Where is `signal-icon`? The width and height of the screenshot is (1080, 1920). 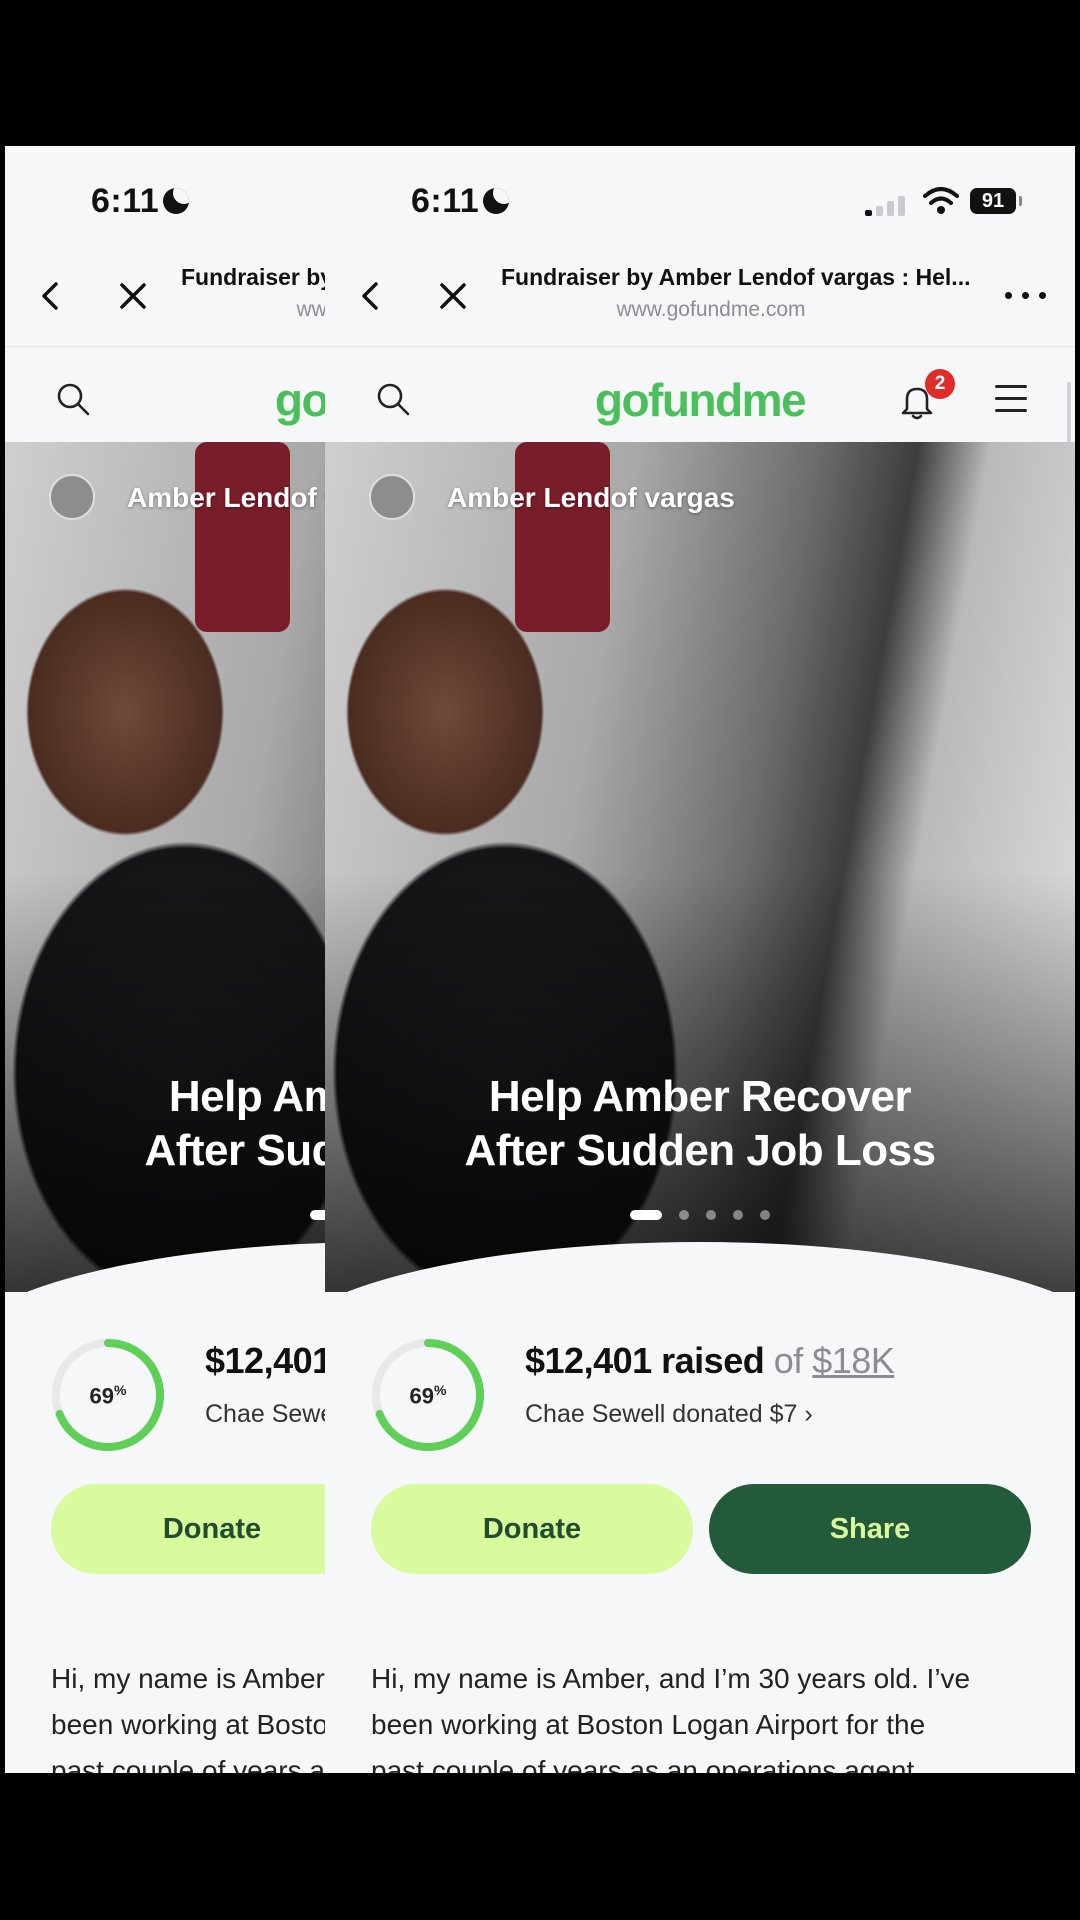
signal-icon is located at coordinates (888, 206).